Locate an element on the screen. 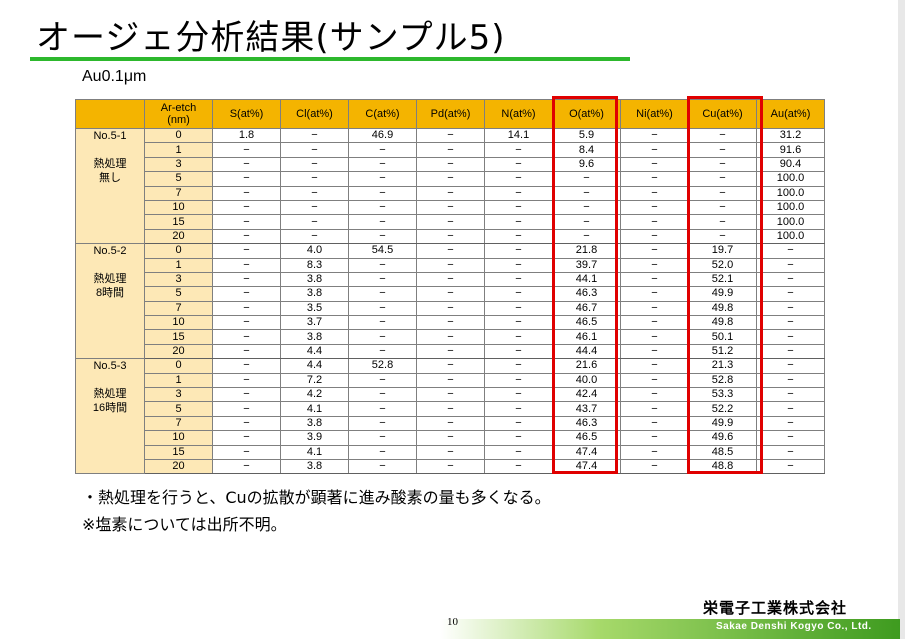 Image resolution: width=905 pixels, height=639 pixels. concentration-cell: 91.6 is located at coordinates (790, 150).